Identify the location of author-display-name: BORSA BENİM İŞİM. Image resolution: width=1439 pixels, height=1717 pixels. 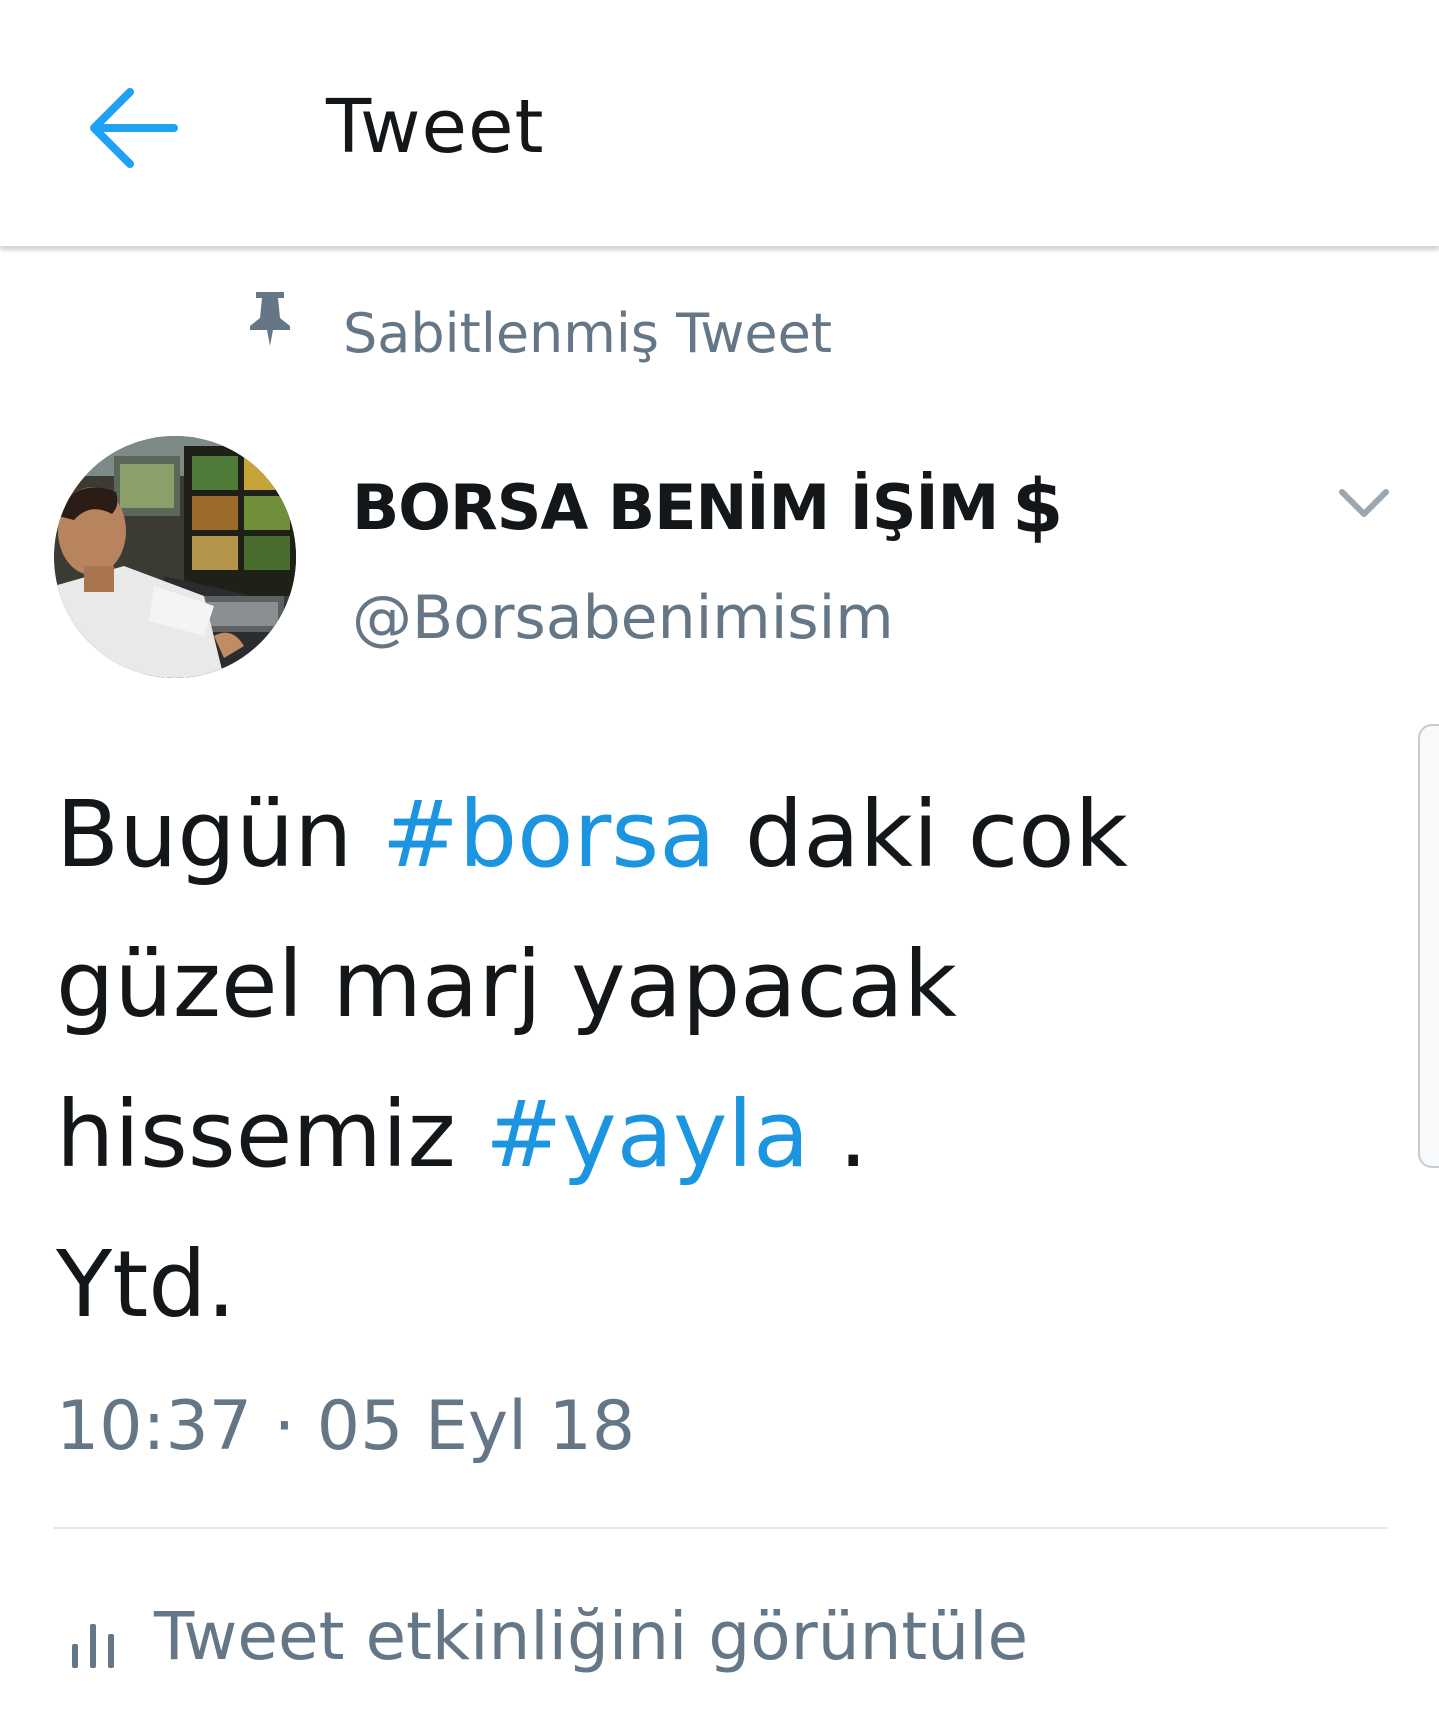
(675, 508).